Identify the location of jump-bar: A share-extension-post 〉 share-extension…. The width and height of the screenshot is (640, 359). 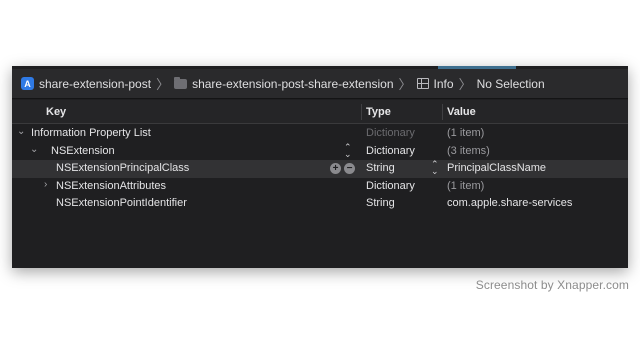
(320, 84).